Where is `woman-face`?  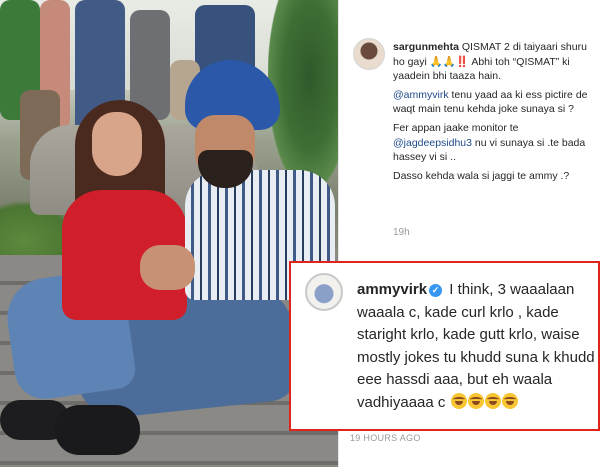 woman-face is located at coordinates (117, 144).